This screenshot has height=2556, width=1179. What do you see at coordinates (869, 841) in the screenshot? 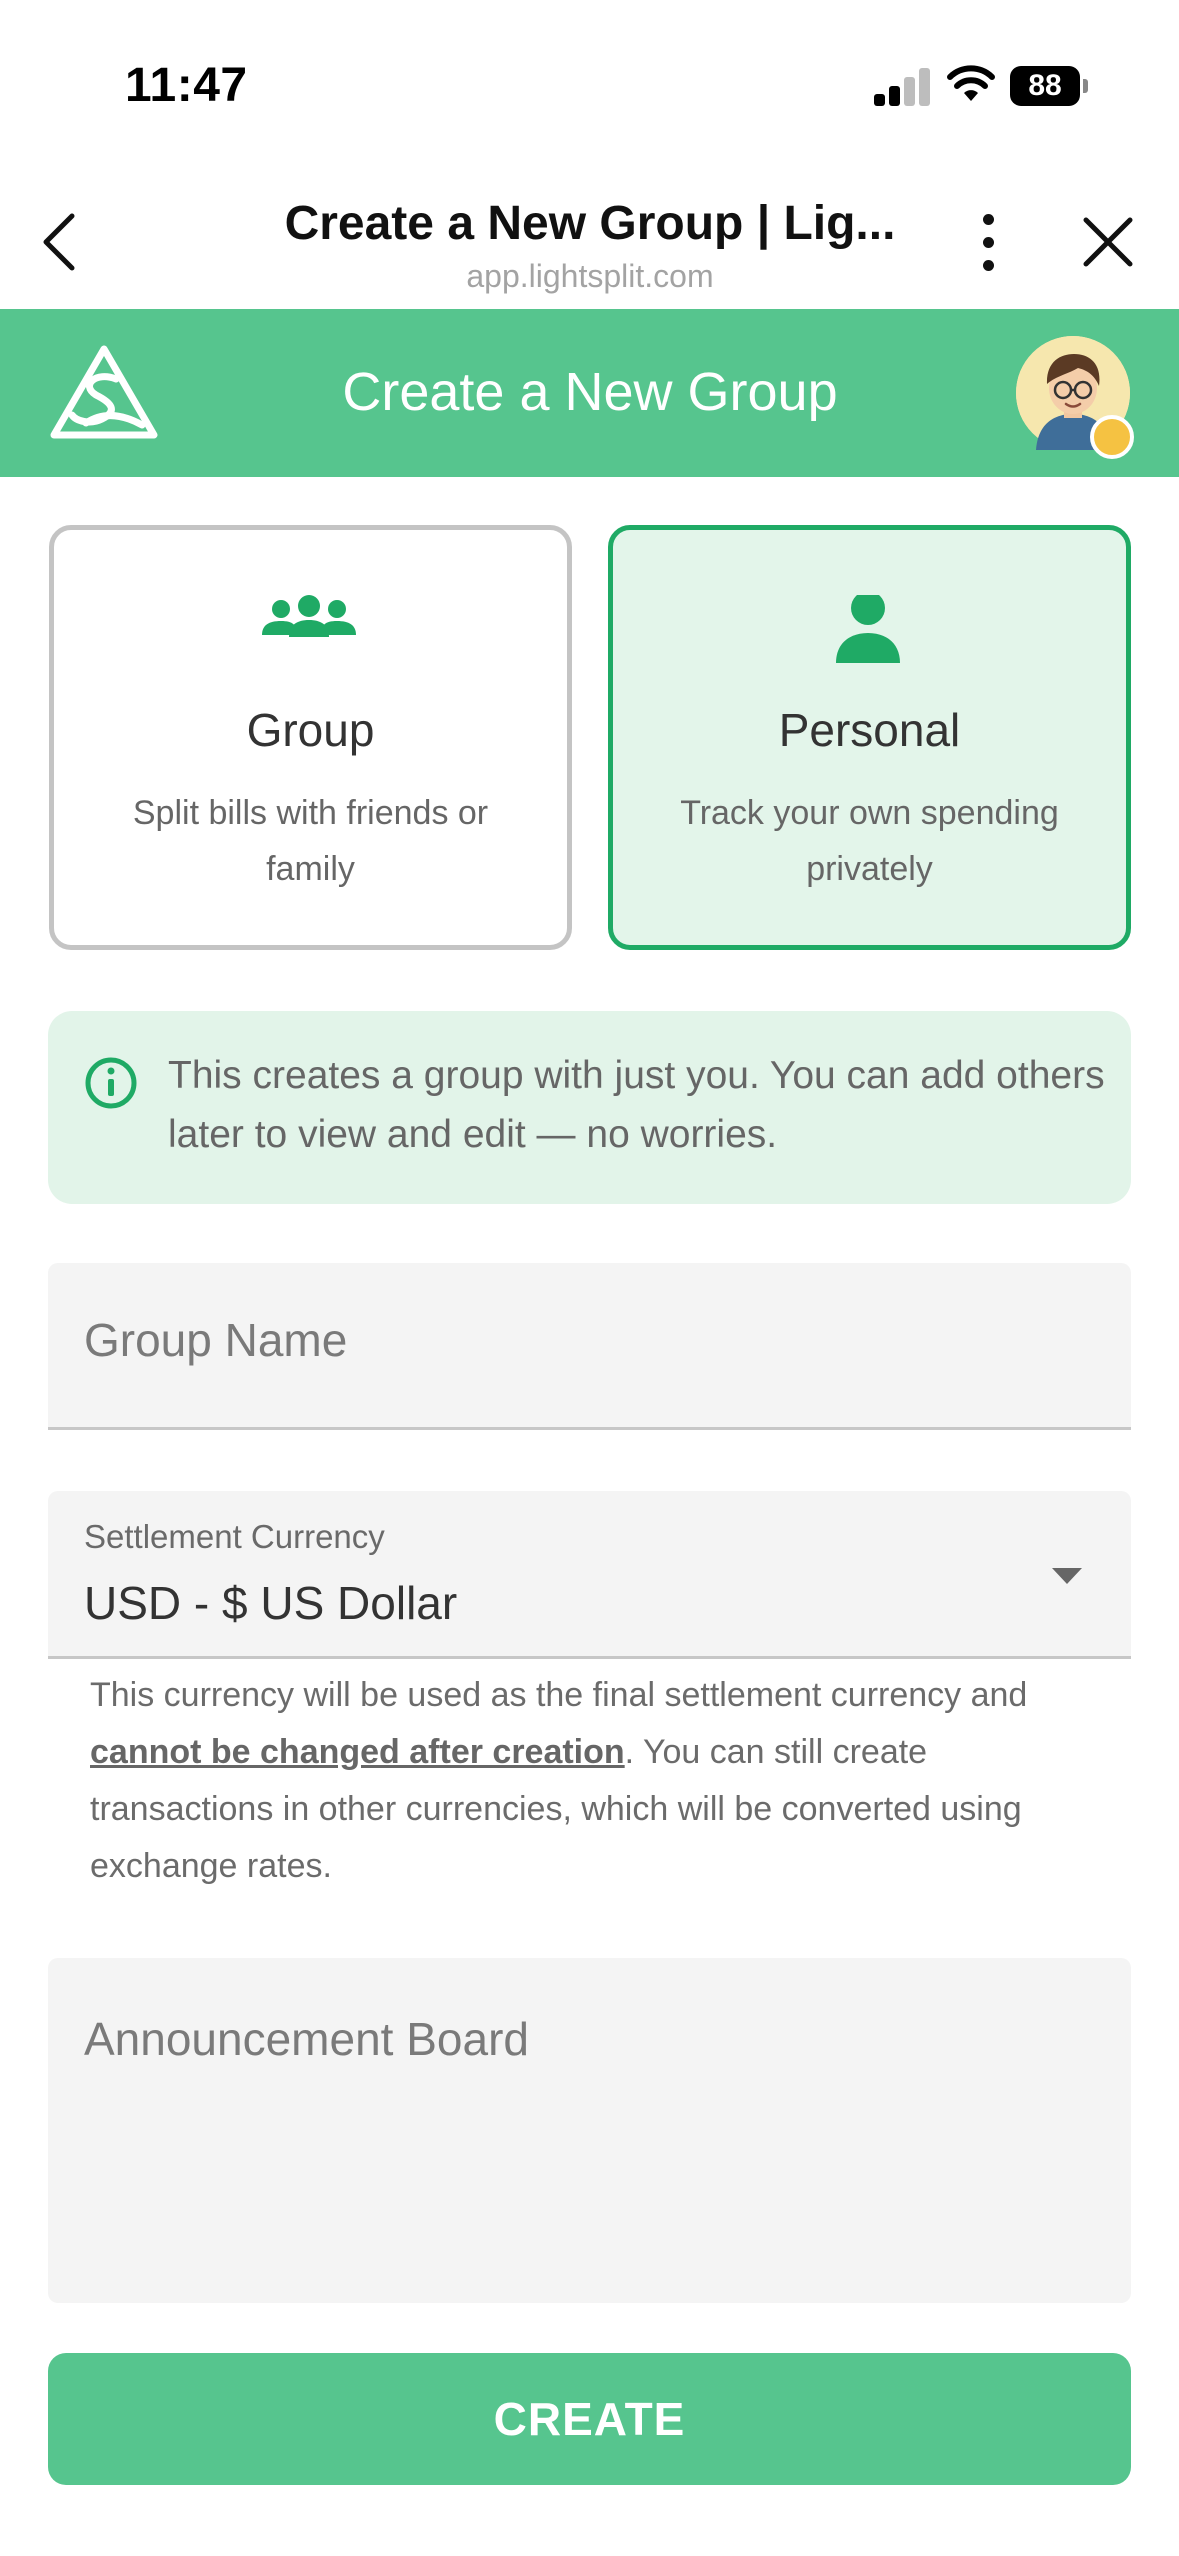
I see `personal-card-description: Track your own spending privately` at bounding box center [869, 841].